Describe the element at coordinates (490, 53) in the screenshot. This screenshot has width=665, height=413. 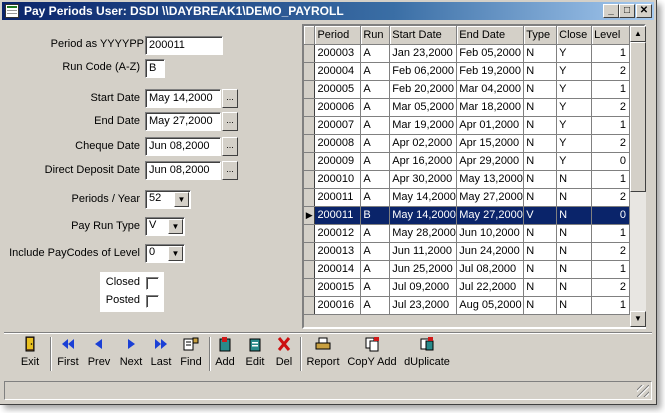
I see `cell-end-date: Feb 05,2000` at that location.